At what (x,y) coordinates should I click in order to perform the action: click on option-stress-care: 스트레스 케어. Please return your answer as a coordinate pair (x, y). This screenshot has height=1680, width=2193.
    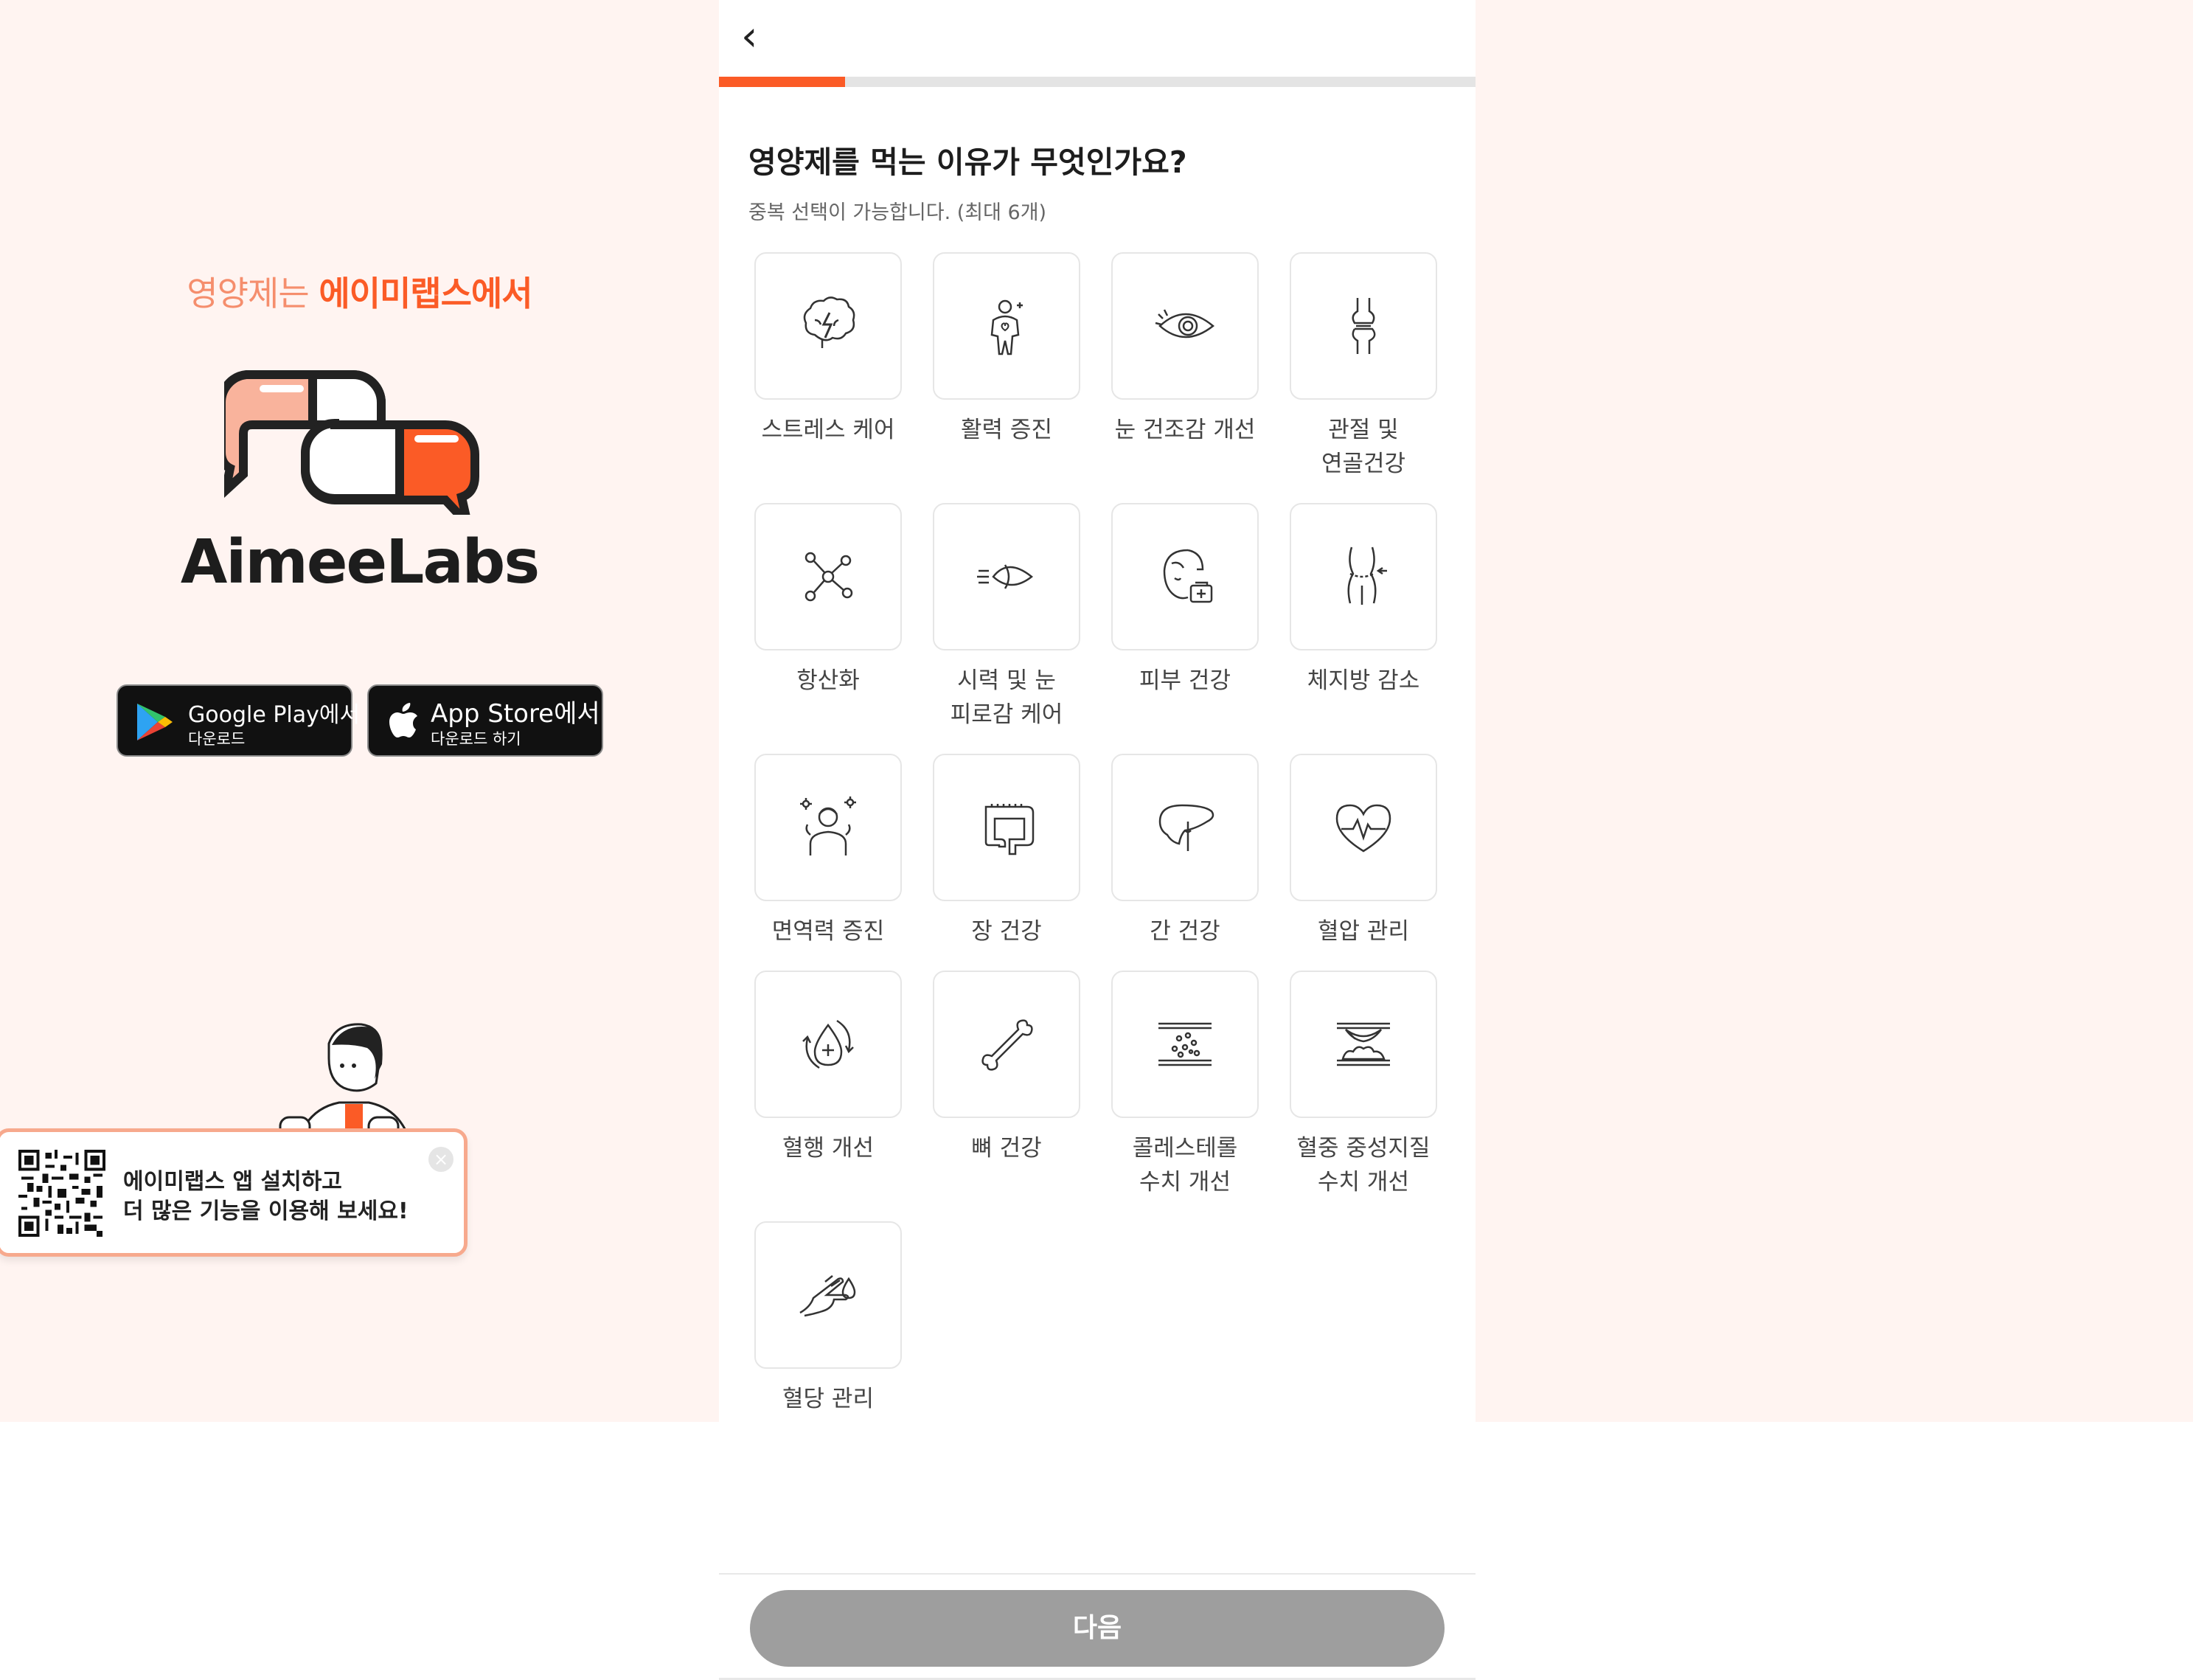
    Looking at the image, I should click on (828, 349).